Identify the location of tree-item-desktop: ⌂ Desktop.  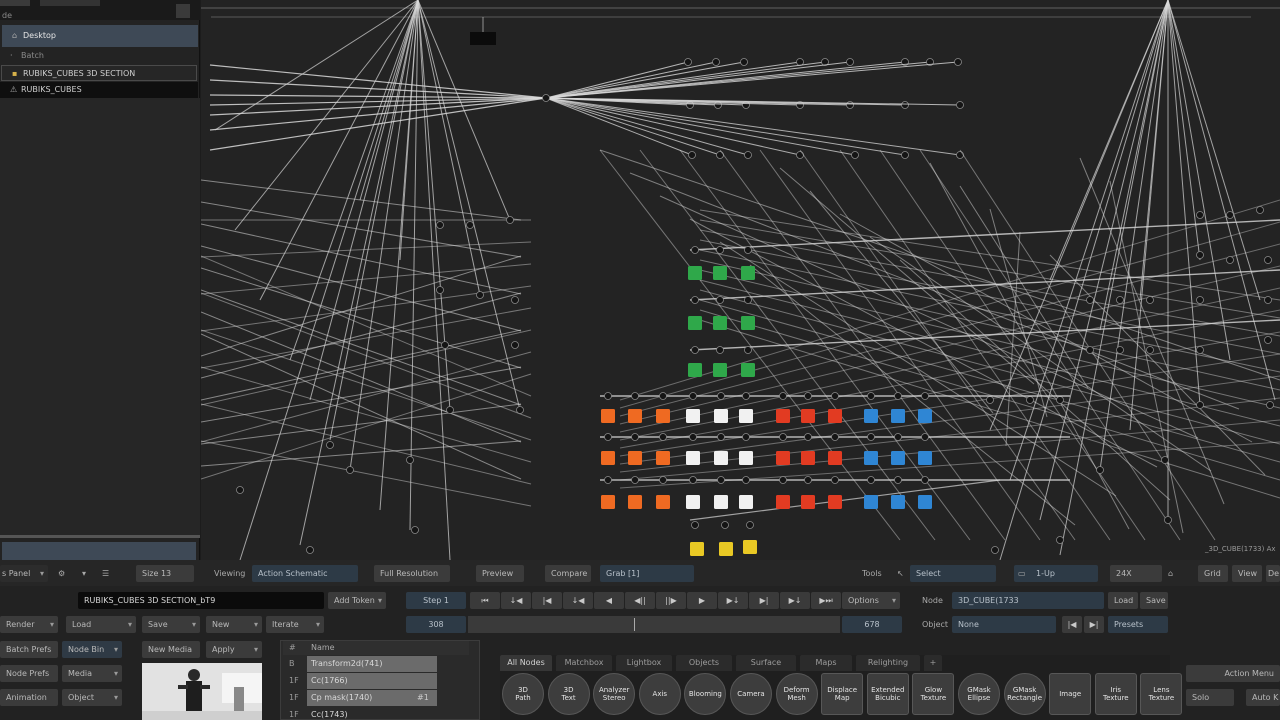
(100, 36).